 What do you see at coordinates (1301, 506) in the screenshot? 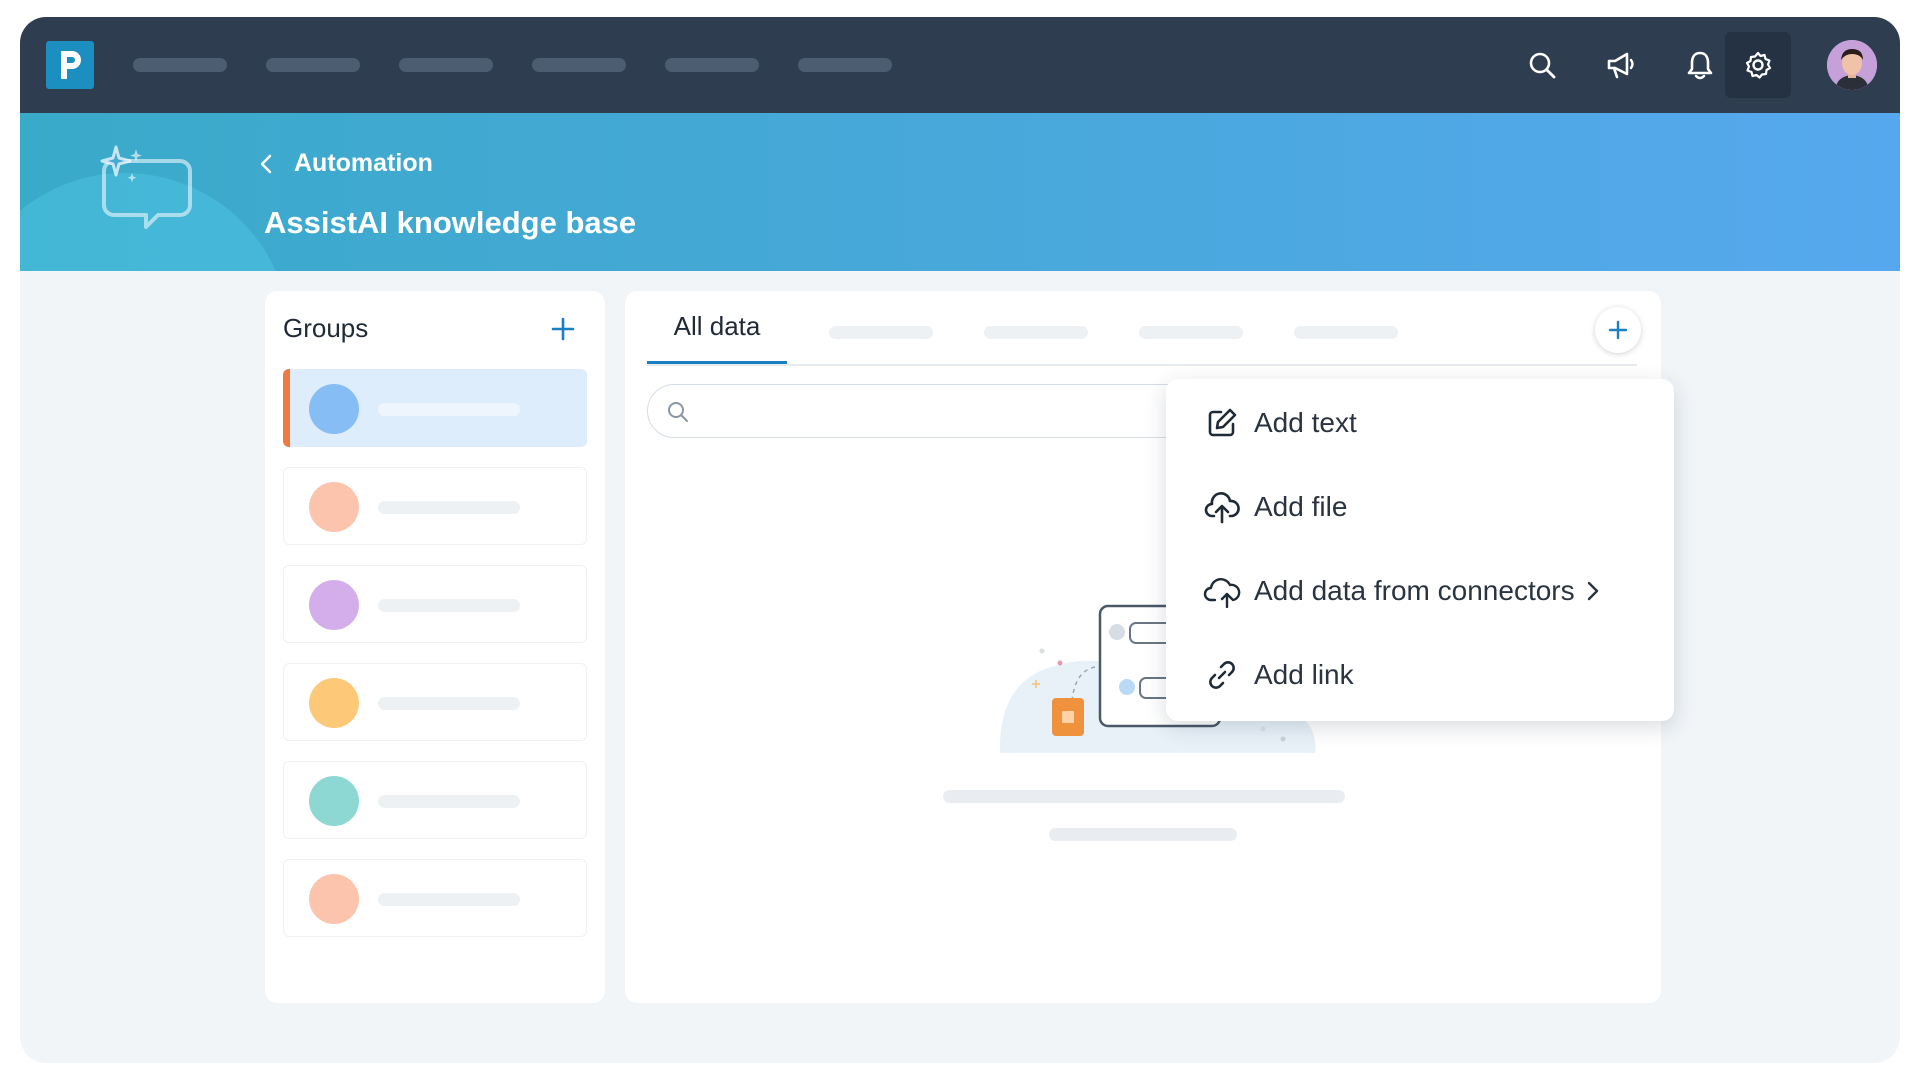
I see `menu-item-label: Add file` at bounding box center [1301, 506].